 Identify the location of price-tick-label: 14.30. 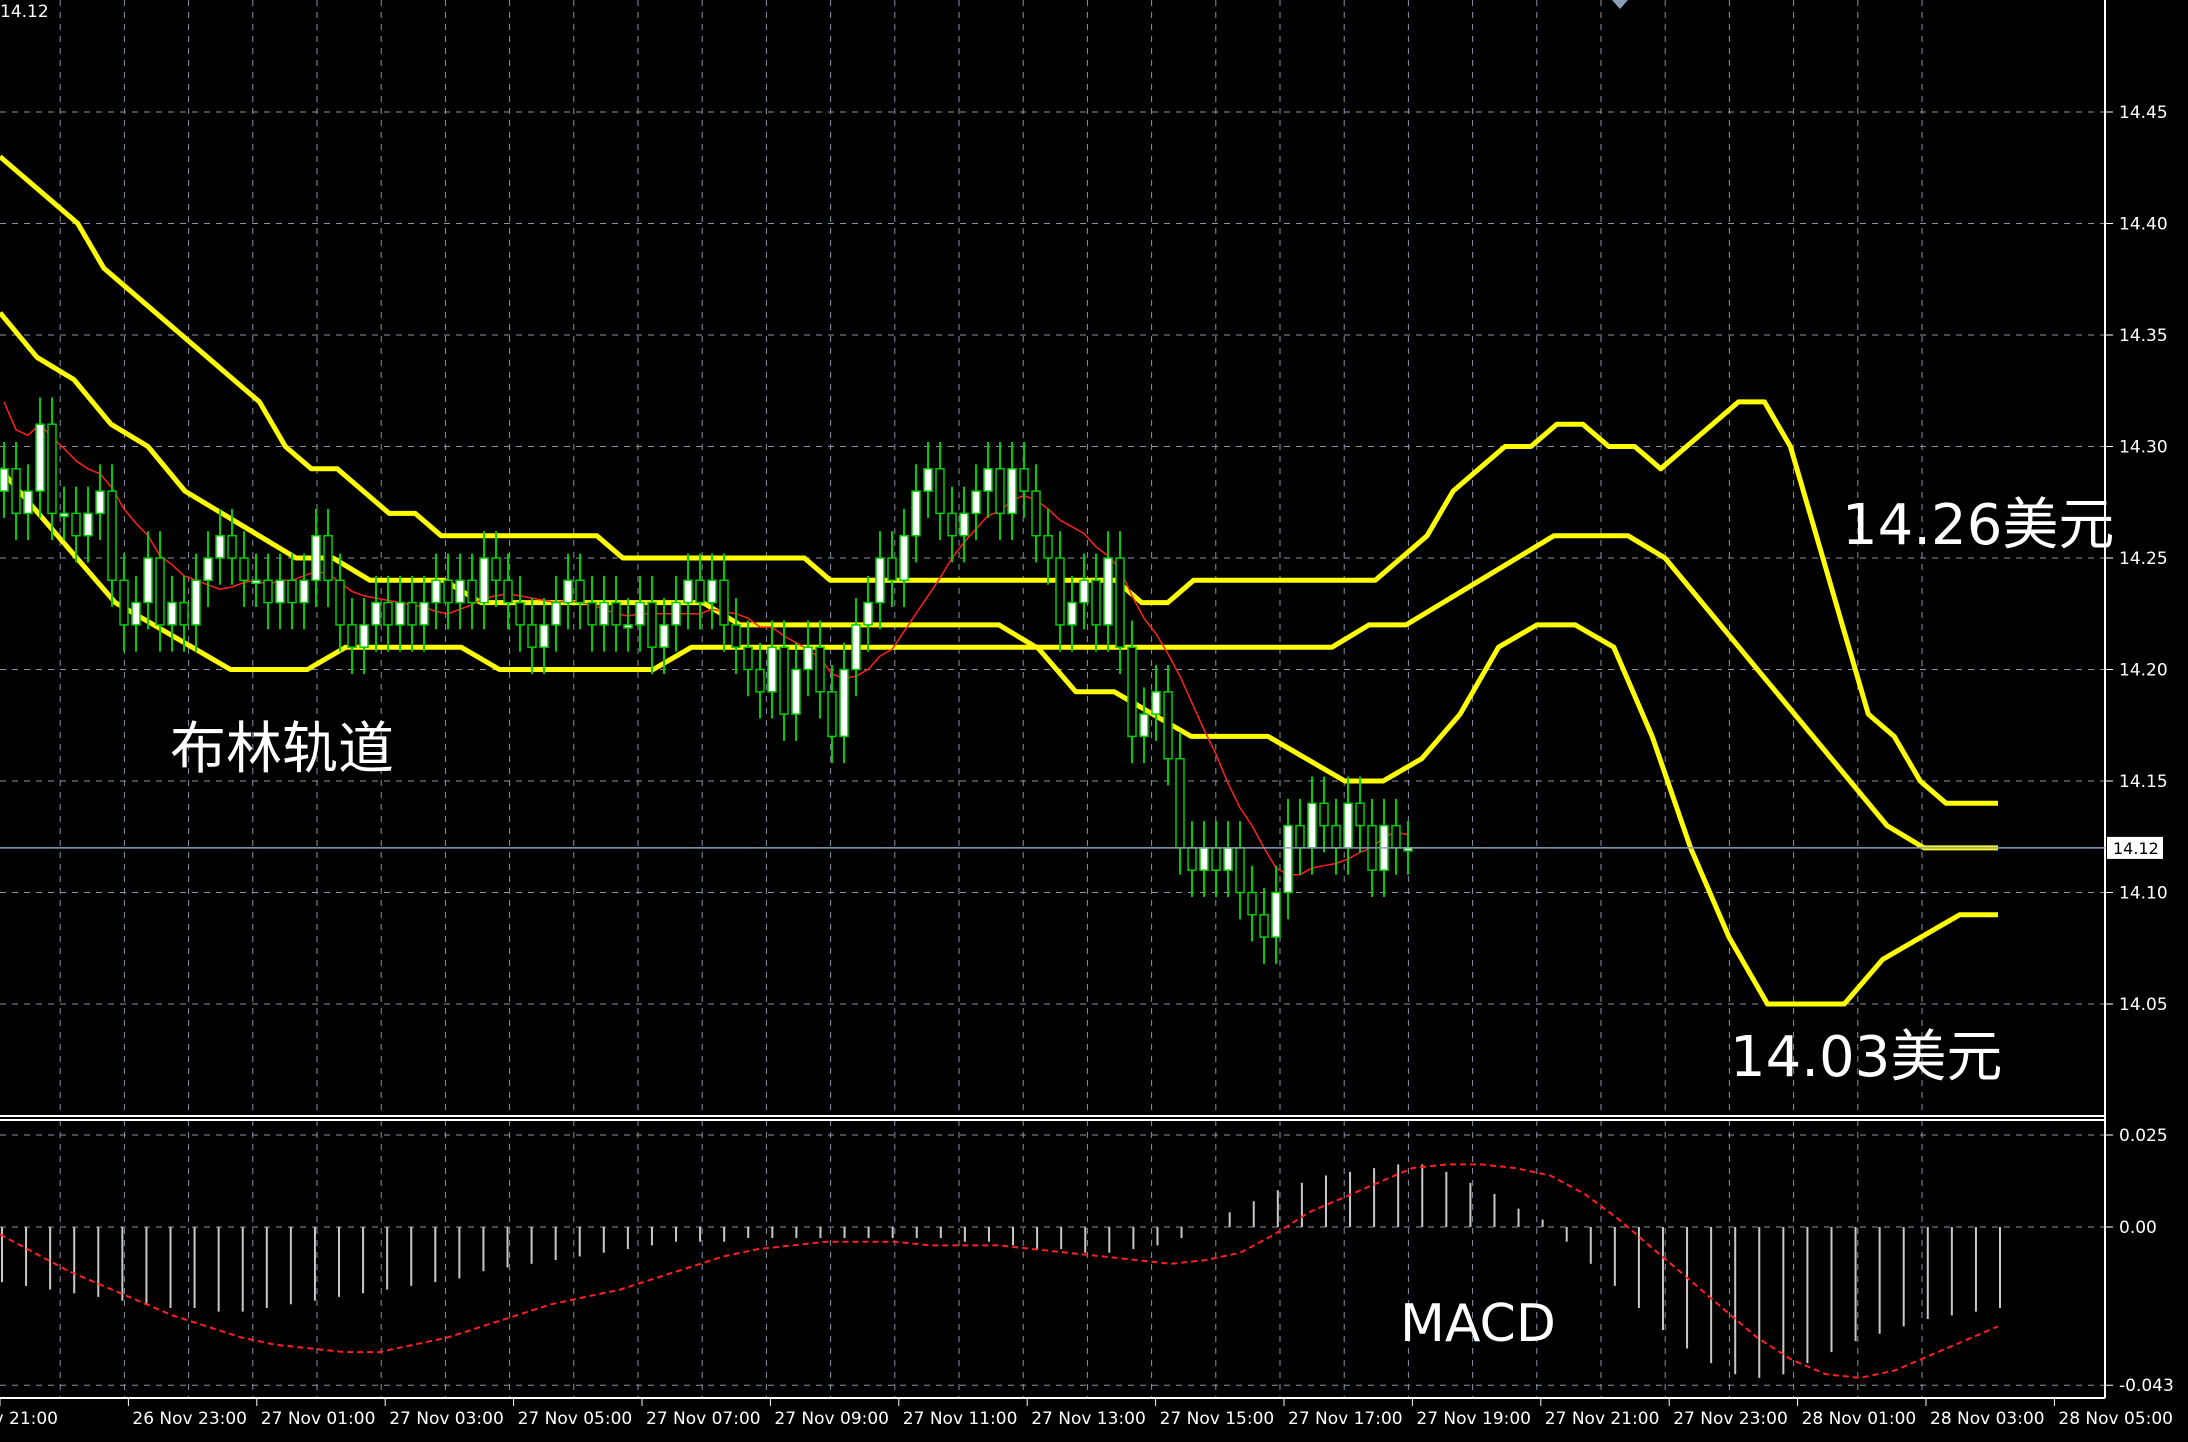
(2143, 448).